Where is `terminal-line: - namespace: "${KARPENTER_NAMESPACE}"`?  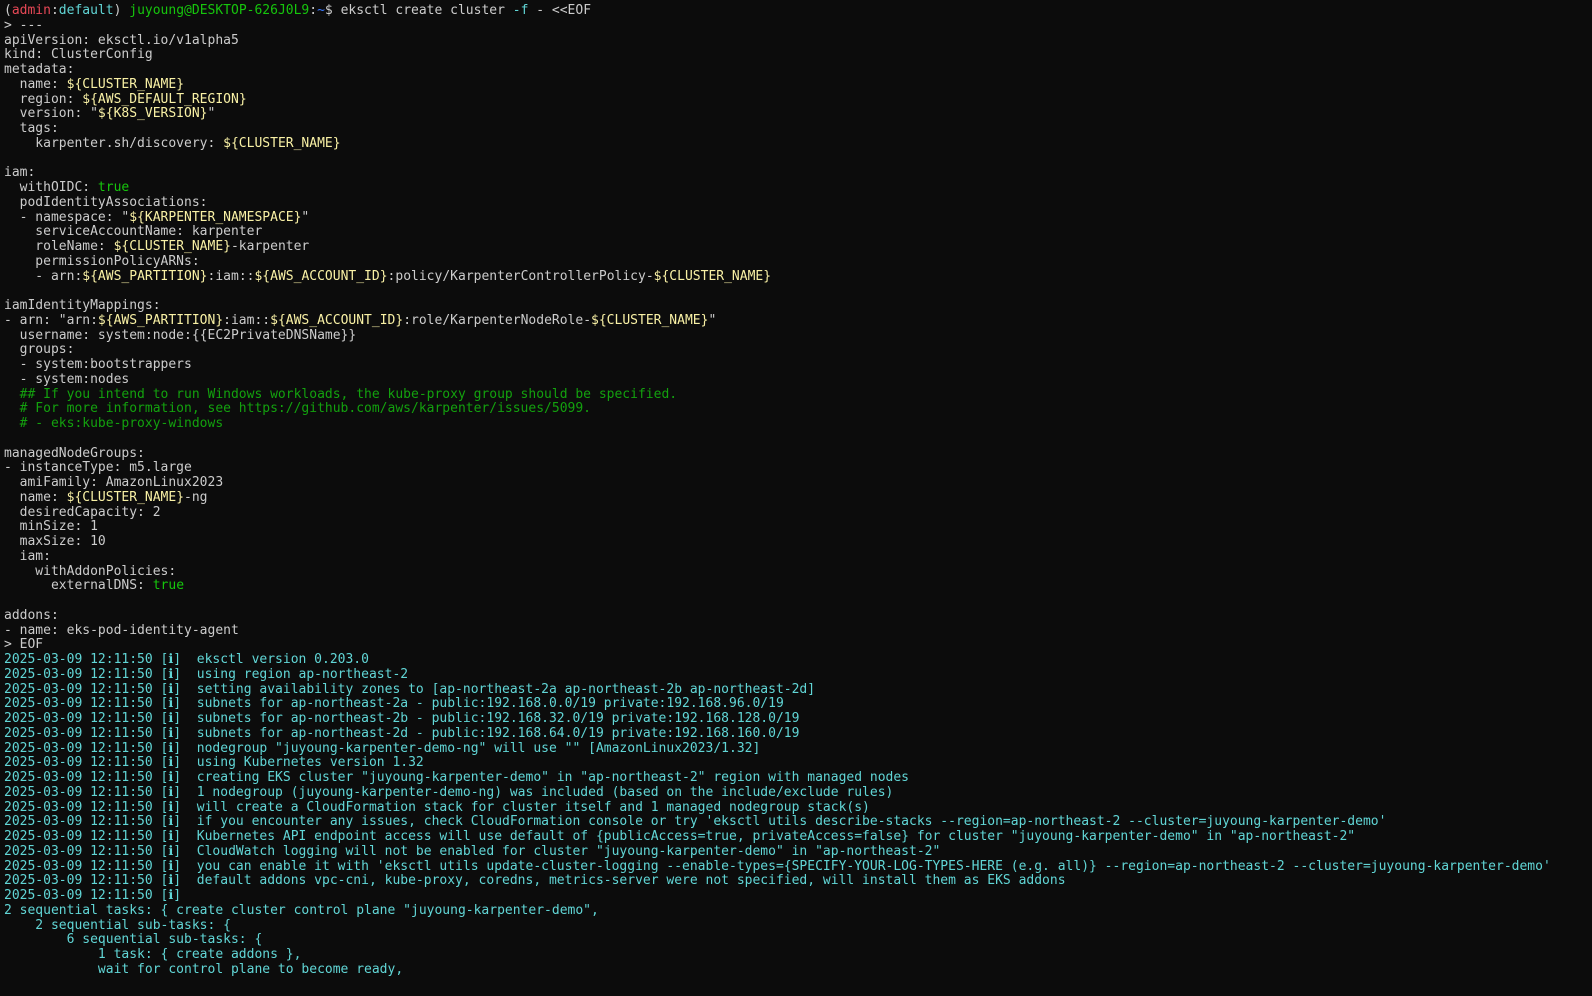 terminal-line: - namespace: "${KARPENTER_NAMESPACE}" is located at coordinates (157, 217).